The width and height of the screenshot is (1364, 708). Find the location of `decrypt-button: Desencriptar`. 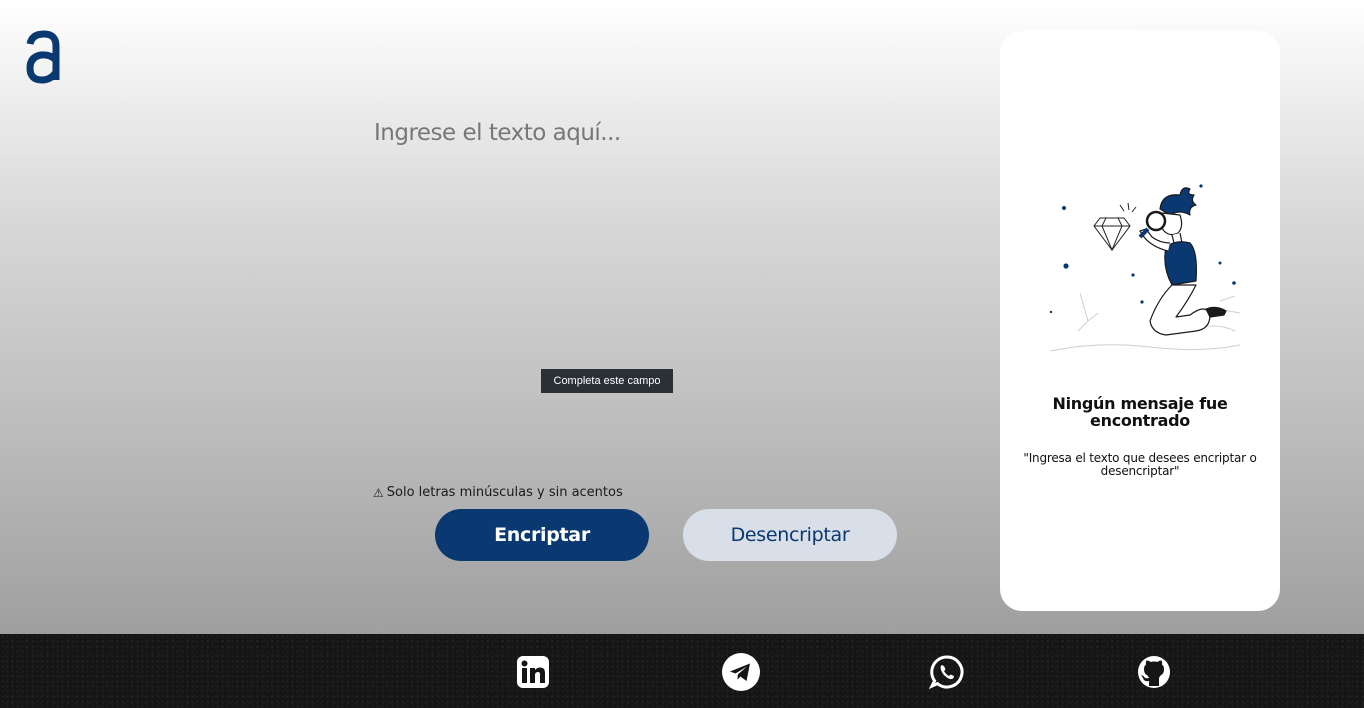

decrypt-button: Desencriptar is located at coordinates (790, 535).